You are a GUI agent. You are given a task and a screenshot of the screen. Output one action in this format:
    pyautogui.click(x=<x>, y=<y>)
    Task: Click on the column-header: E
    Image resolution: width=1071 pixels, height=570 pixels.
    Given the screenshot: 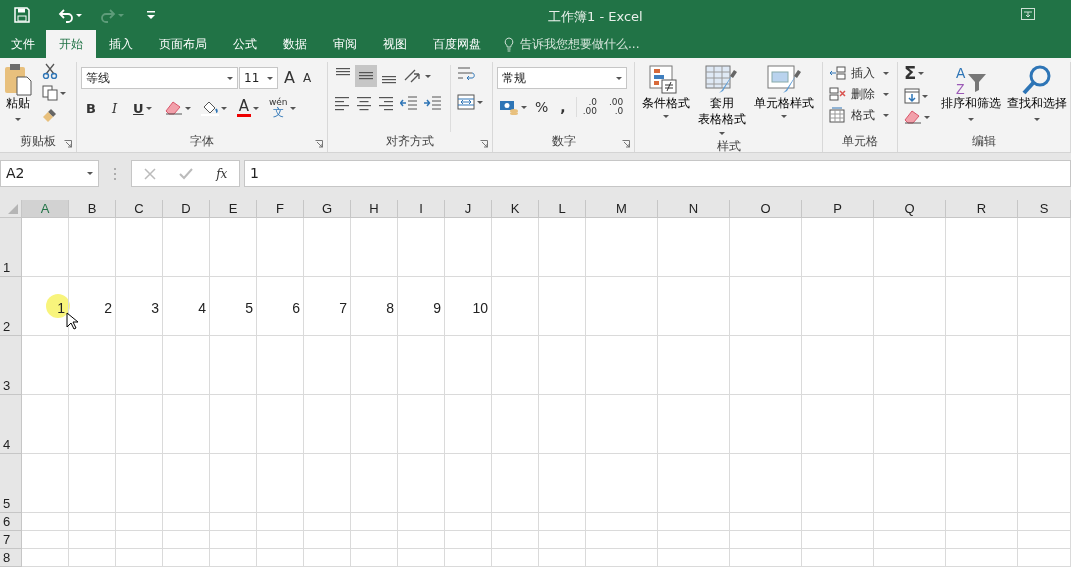 What is the action you would take?
    pyautogui.click(x=233, y=209)
    